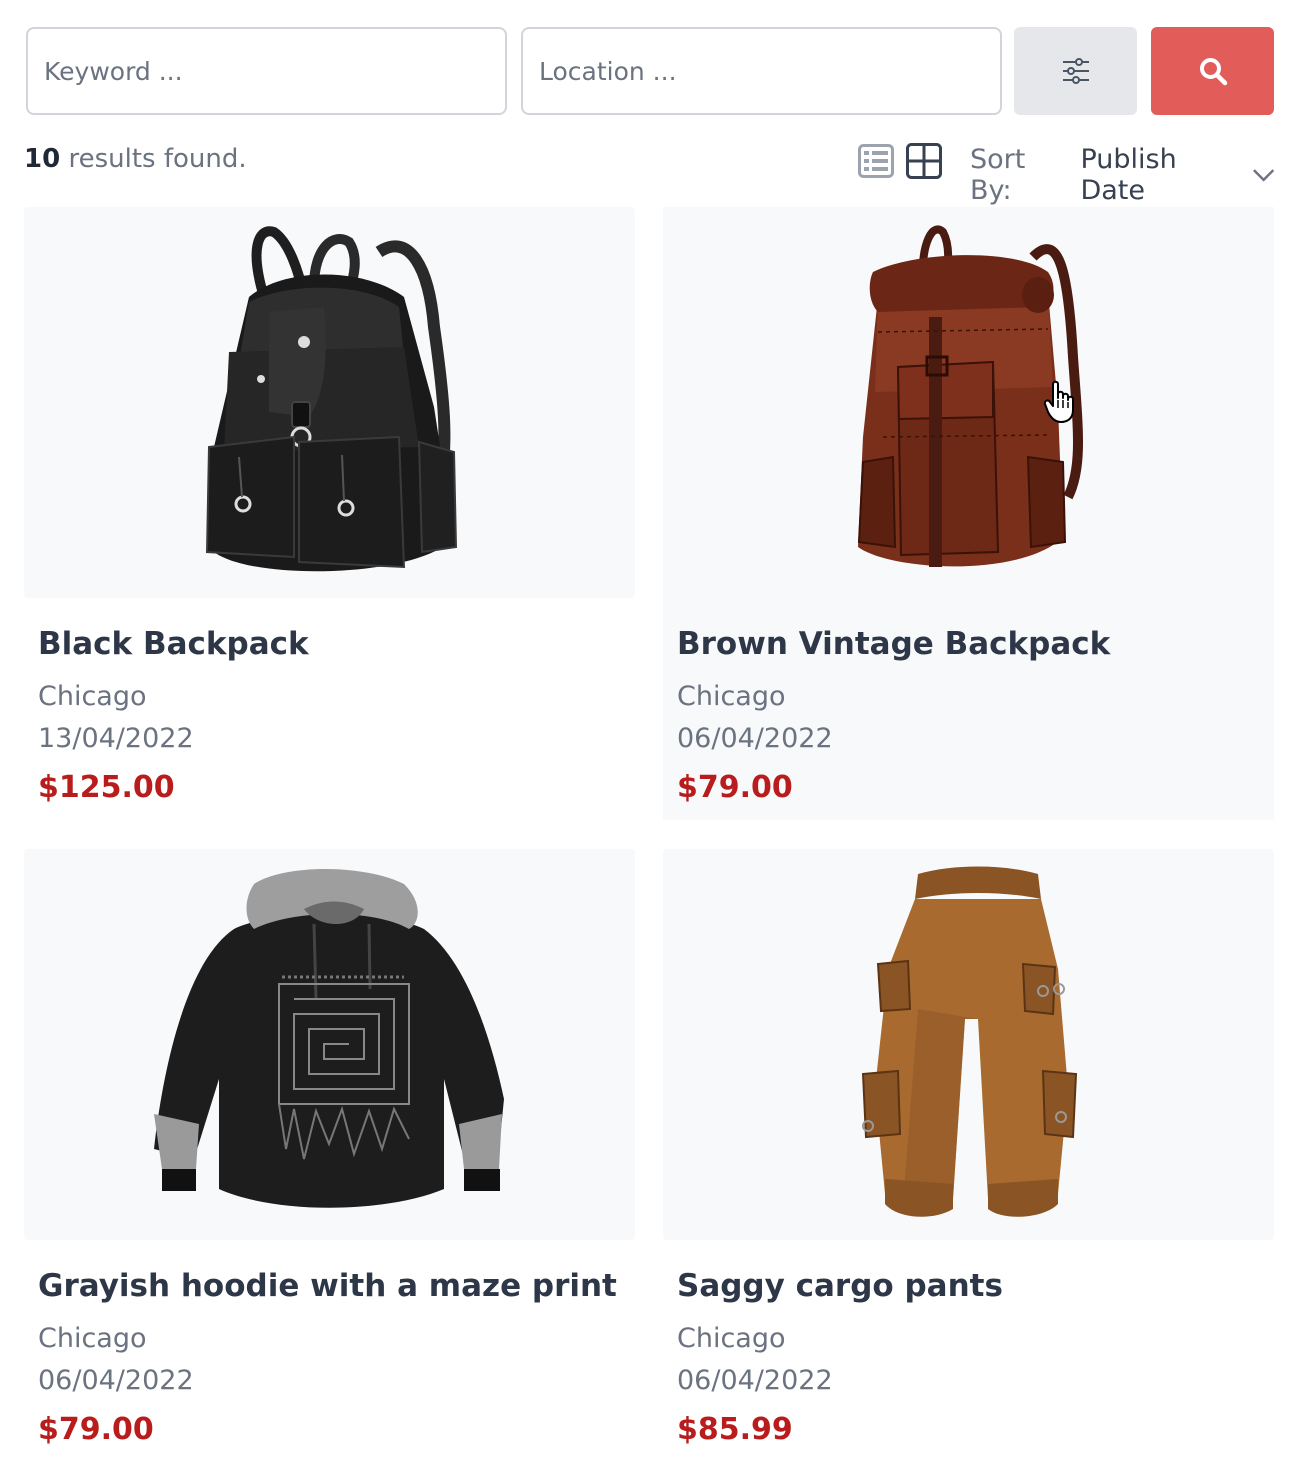 This screenshot has width=1310, height=1481. What do you see at coordinates (153, 159) in the screenshot?
I see `results-count-text: results found.` at bounding box center [153, 159].